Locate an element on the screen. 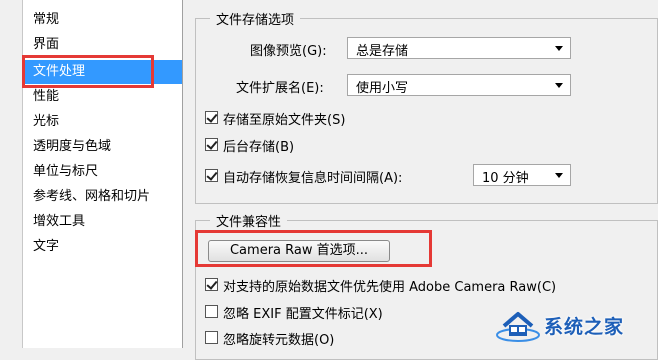 The height and width of the screenshot is (360, 658). sidebar-item-type: 文字 is located at coordinates (102, 247).